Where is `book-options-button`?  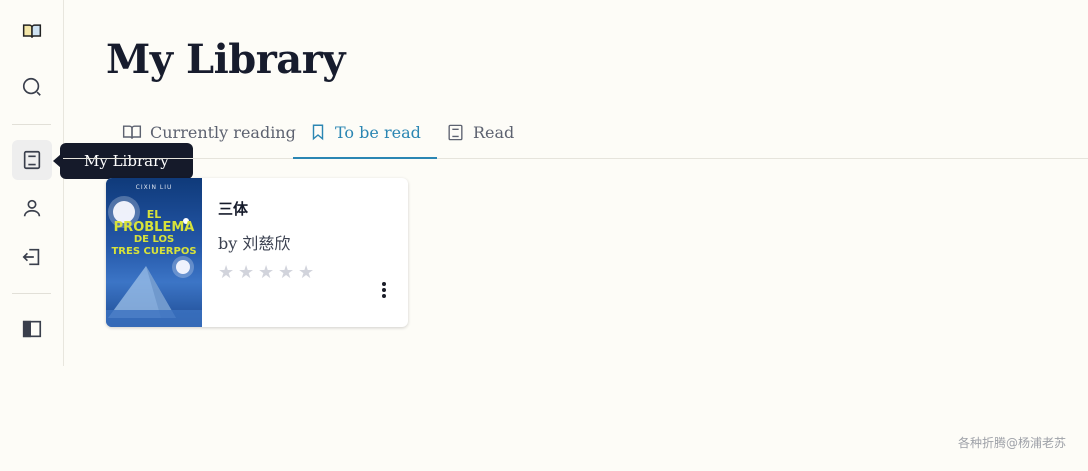 book-options-button is located at coordinates (384, 290).